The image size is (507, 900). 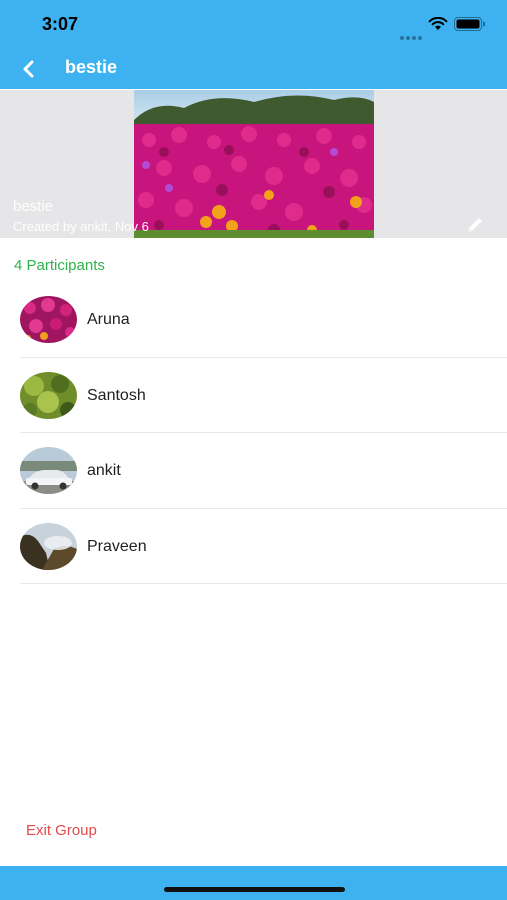 I want to click on back-button, so click(x=29, y=69).